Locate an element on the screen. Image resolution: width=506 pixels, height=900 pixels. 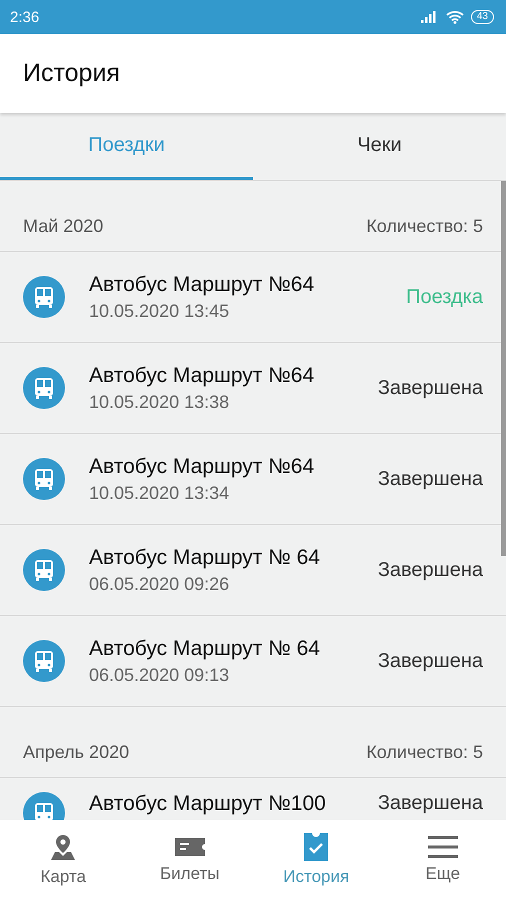
trip-datetime: 10.05.2020 13:38 is located at coordinates (159, 402).